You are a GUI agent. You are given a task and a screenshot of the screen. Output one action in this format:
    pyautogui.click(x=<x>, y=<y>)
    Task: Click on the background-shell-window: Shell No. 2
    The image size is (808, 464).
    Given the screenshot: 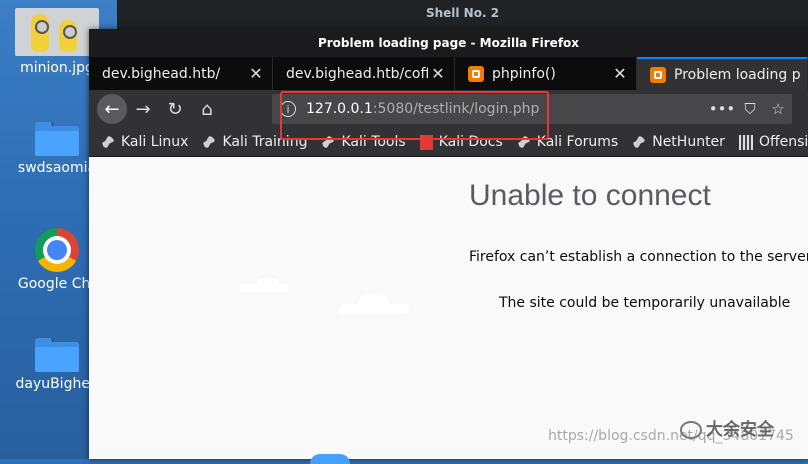 What is the action you would take?
    pyautogui.click(x=462, y=15)
    